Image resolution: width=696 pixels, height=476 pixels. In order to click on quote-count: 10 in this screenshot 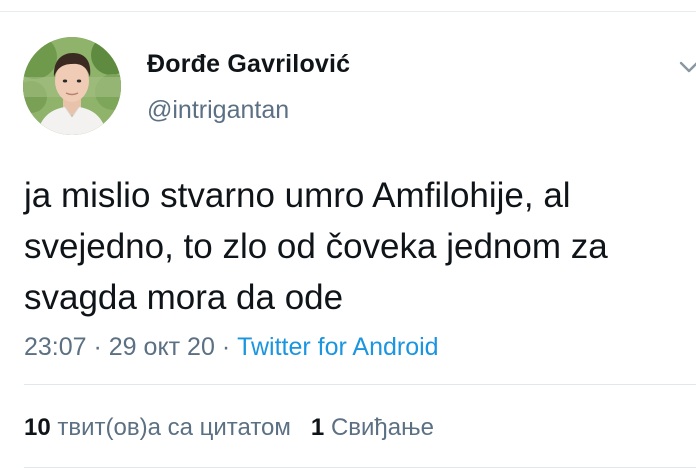, I will do `click(37, 427)`.